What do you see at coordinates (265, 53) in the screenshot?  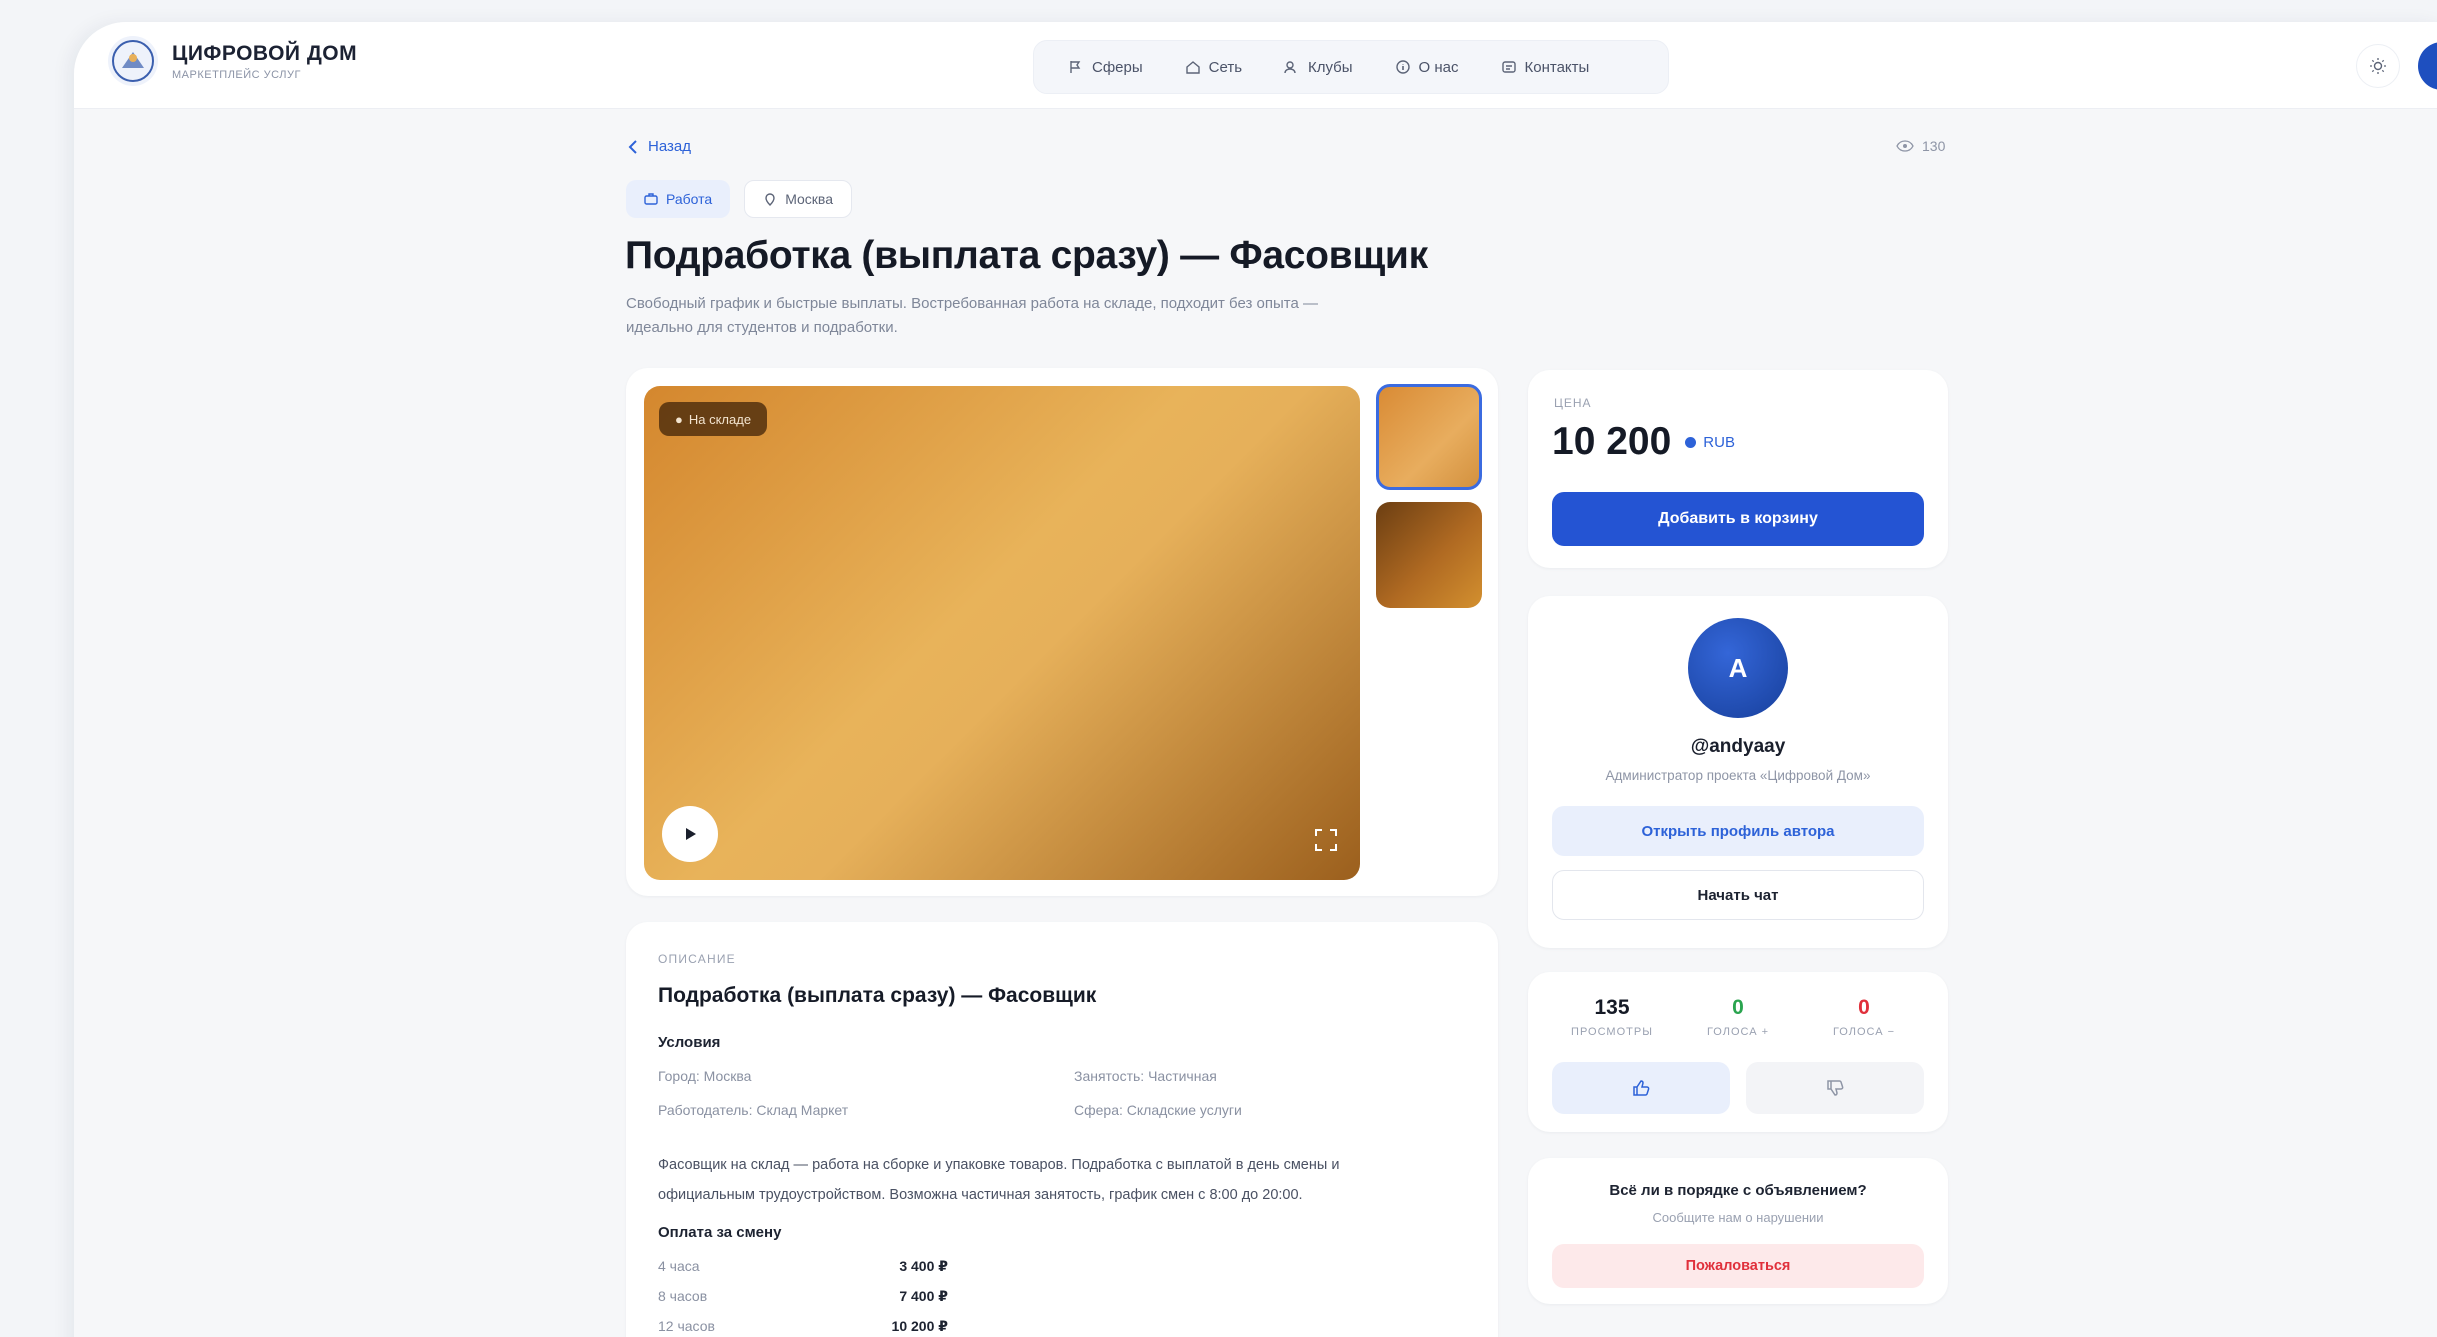 I see `logo-title: ЦИФРОВОЙ ДОМ` at bounding box center [265, 53].